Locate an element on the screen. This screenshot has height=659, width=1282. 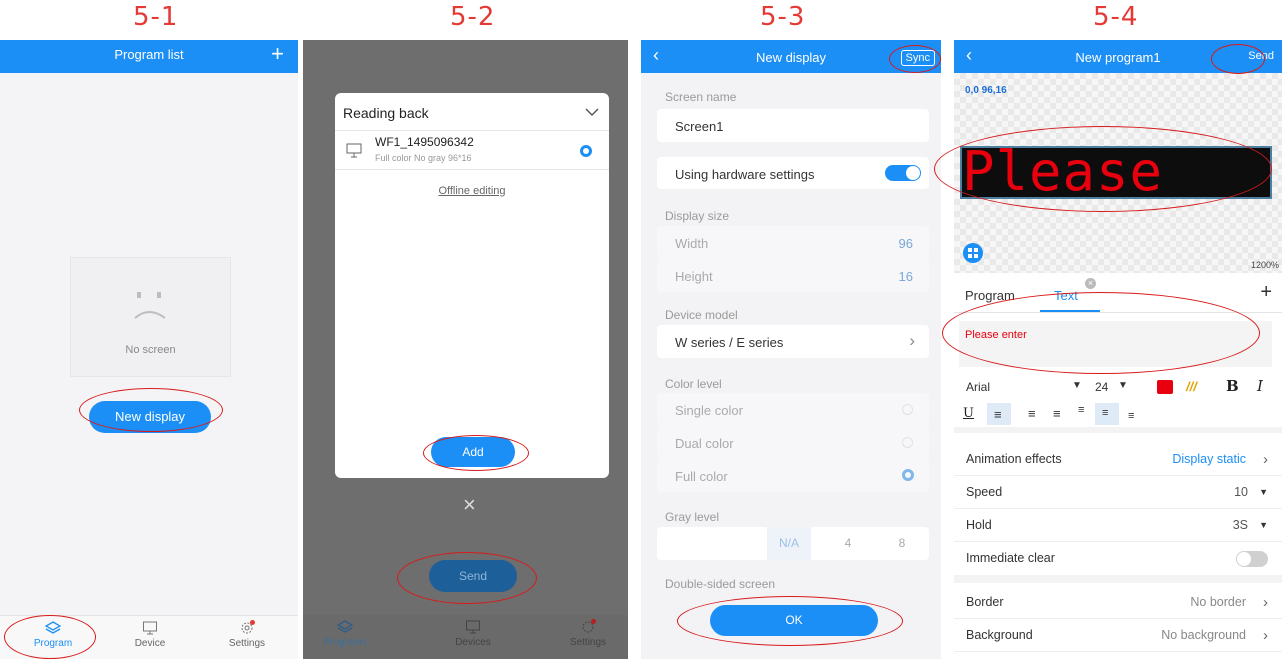
gradient-color-icon: /// is located at coordinates (1191, 386).